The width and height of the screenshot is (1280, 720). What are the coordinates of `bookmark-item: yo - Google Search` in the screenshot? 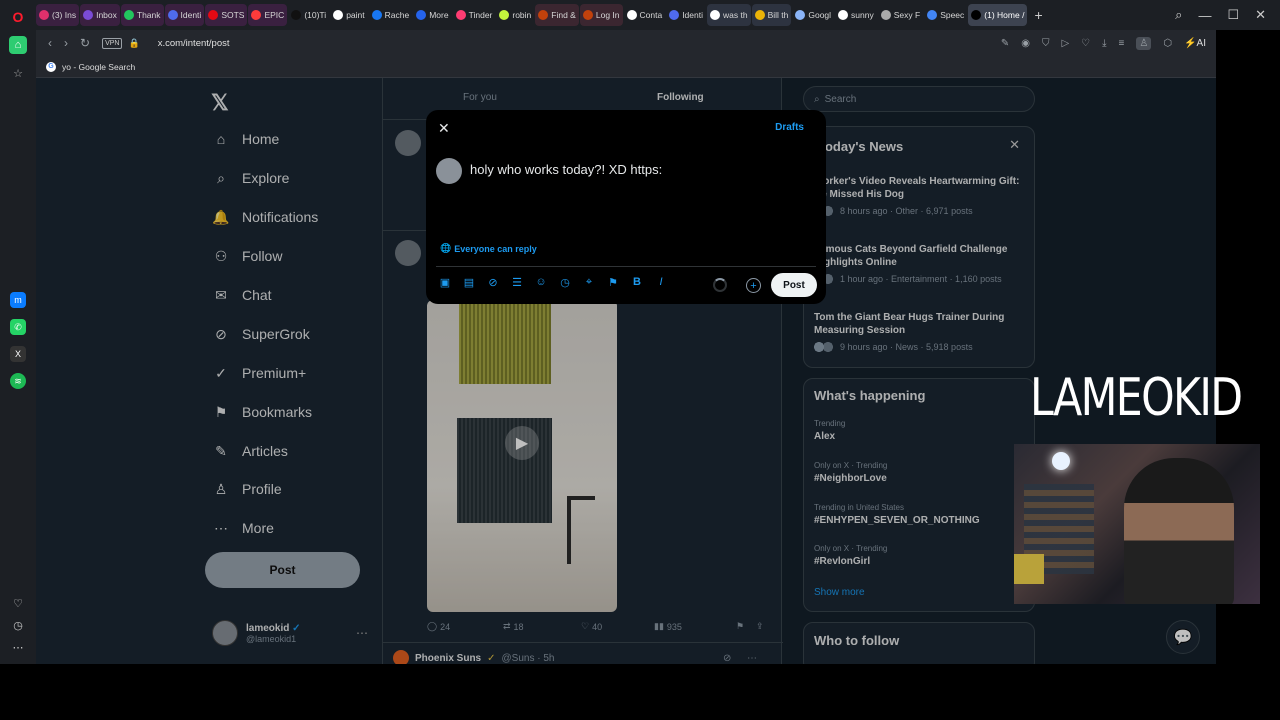 It's located at (98, 67).